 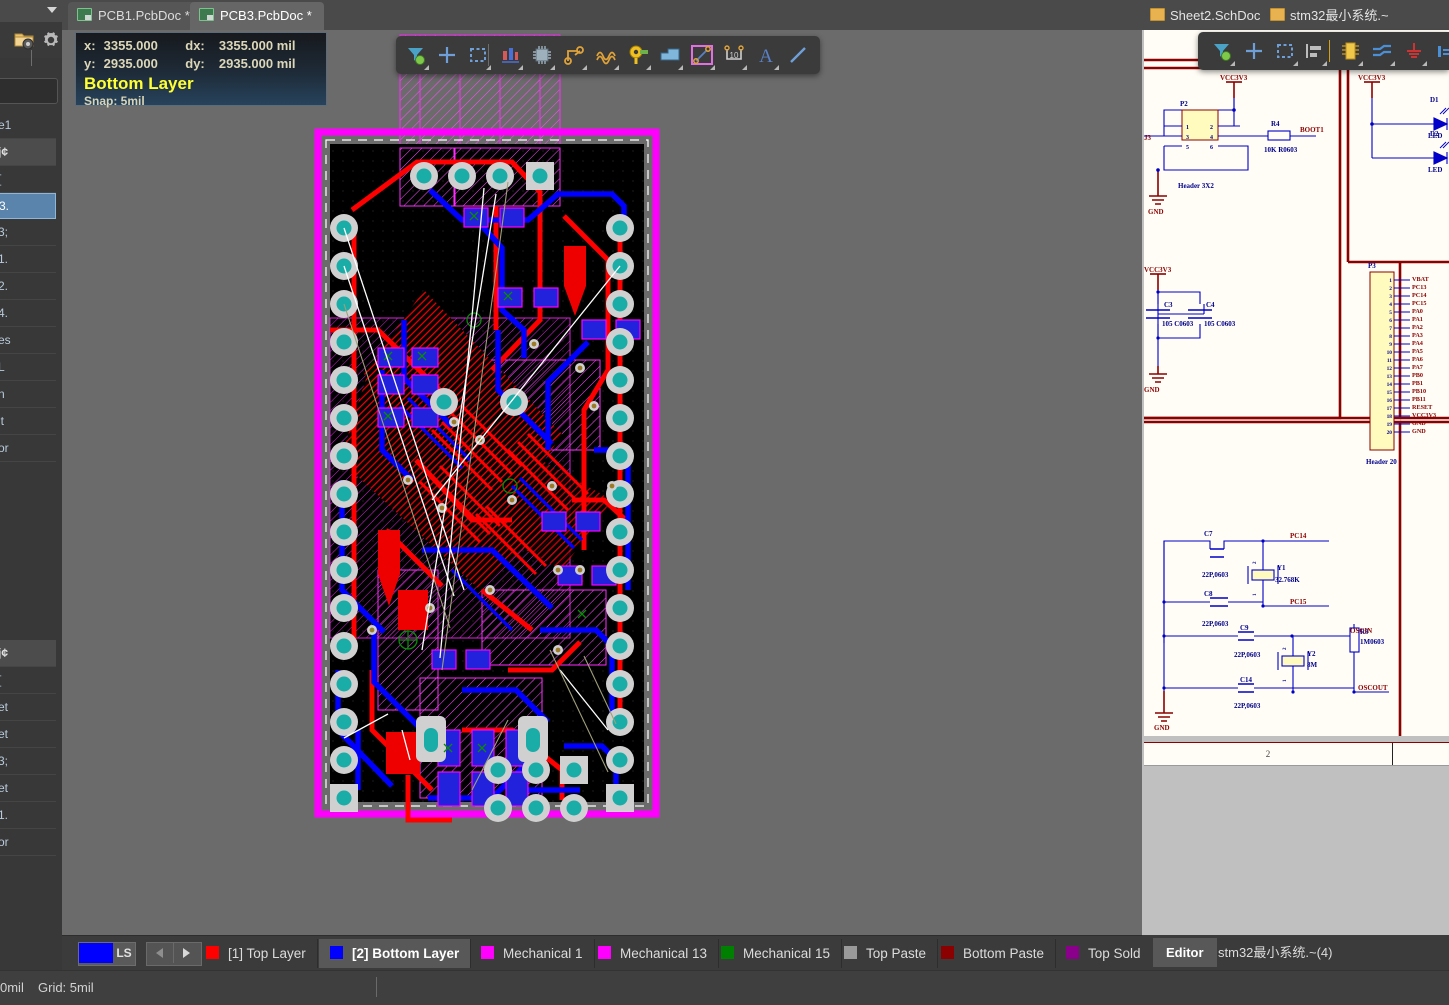 What do you see at coordinates (52, 10) in the screenshot?
I see `chevron-down-icon` at bounding box center [52, 10].